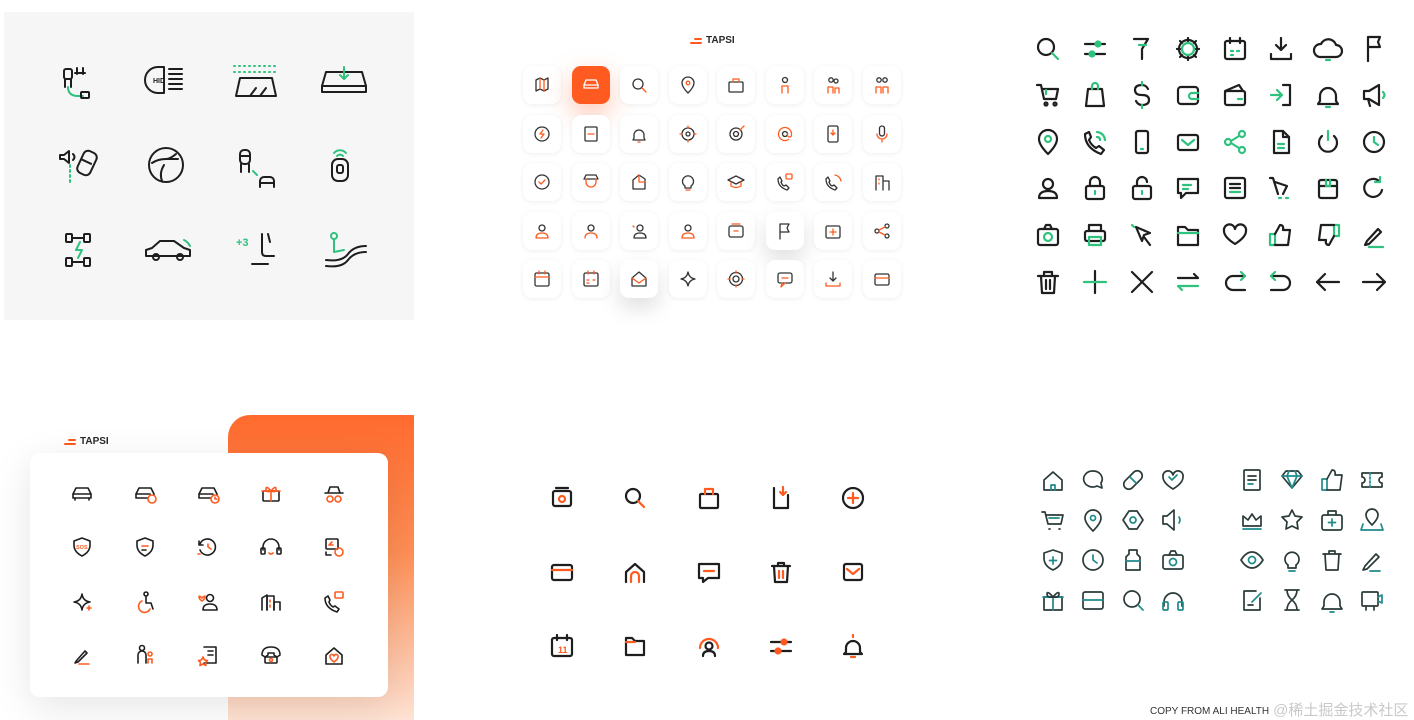 This screenshot has height=720, width=1414. I want to click on person-icon, so click(784, 85).